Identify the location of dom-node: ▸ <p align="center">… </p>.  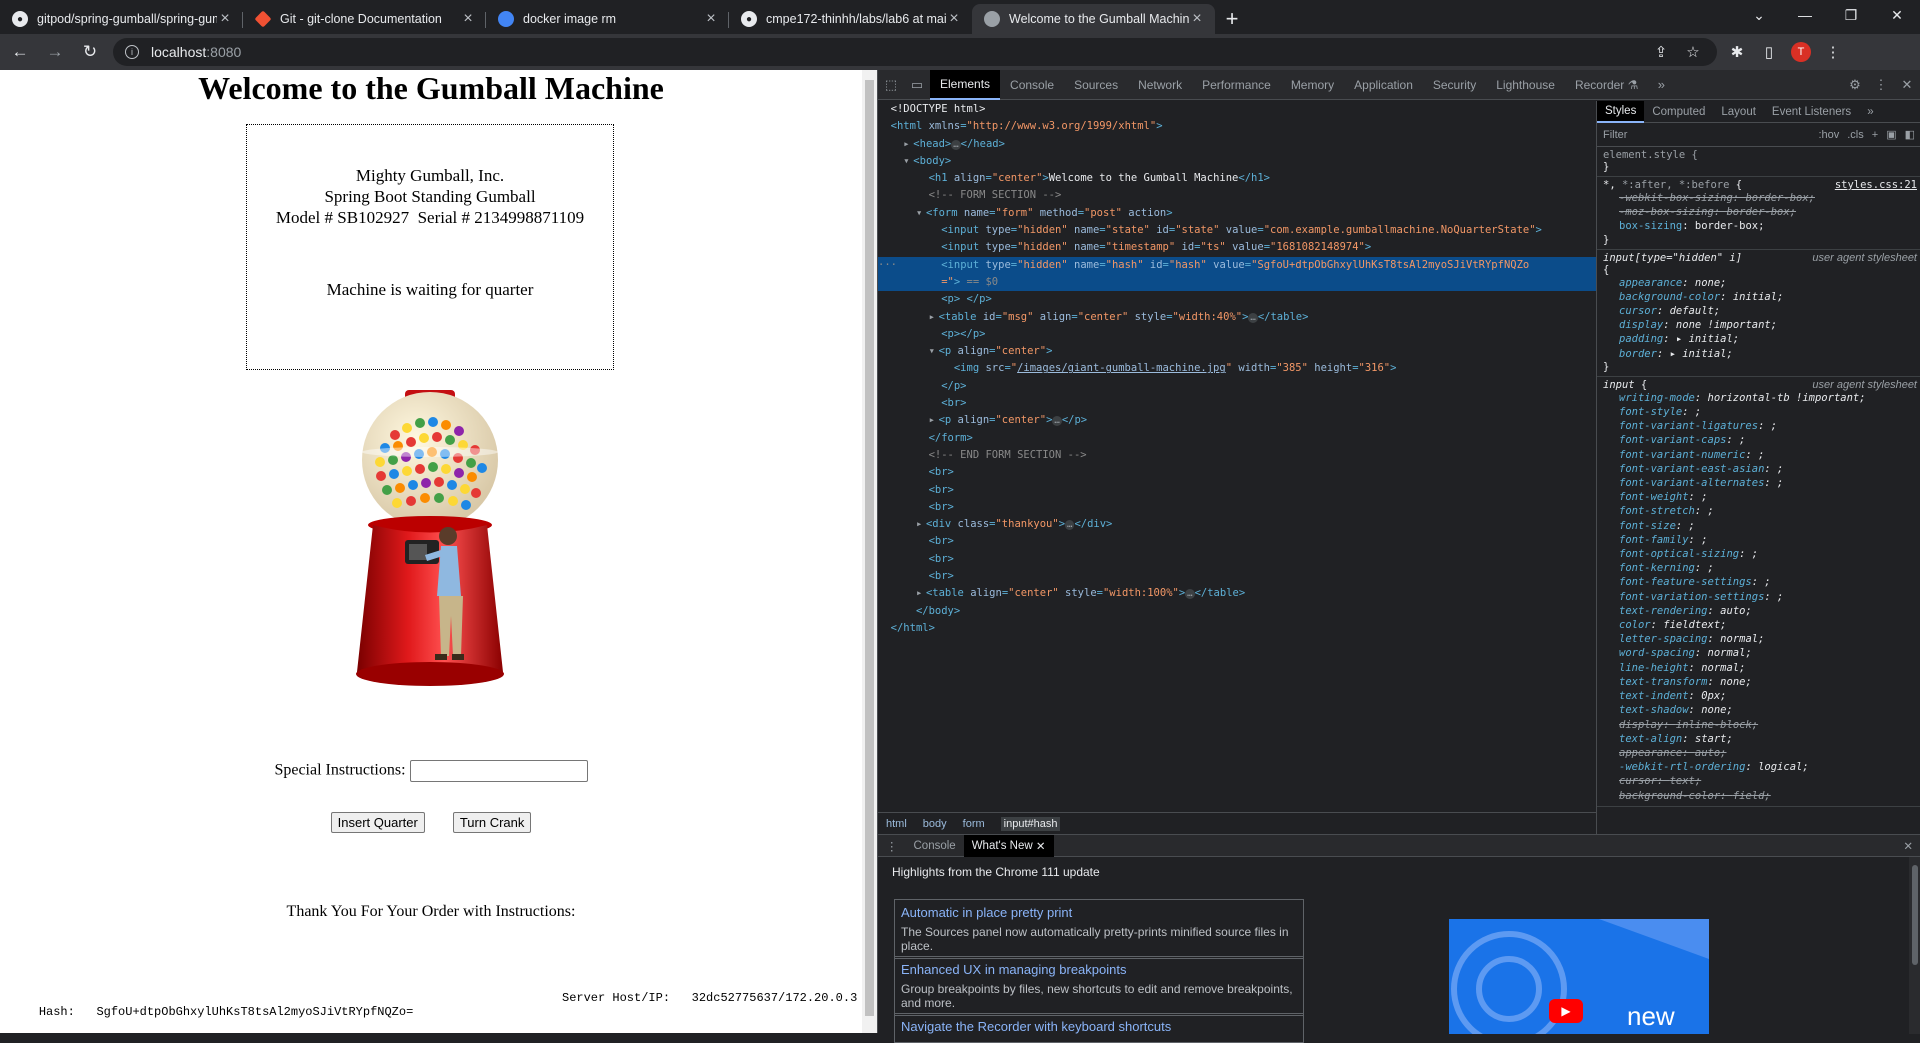
(1237, 420).